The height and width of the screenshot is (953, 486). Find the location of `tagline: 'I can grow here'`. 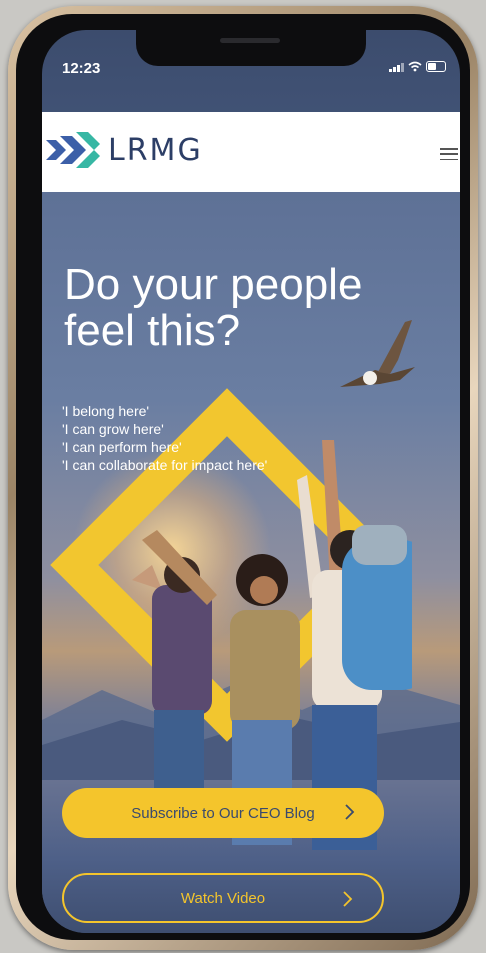

tagline: 'I can grow here' is located at coordinates (113, 429).